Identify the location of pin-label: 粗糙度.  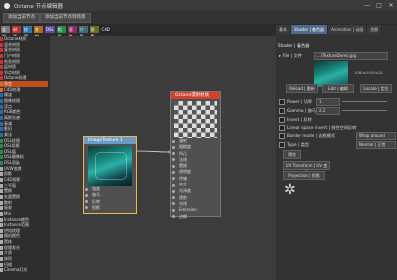
(185, 147).